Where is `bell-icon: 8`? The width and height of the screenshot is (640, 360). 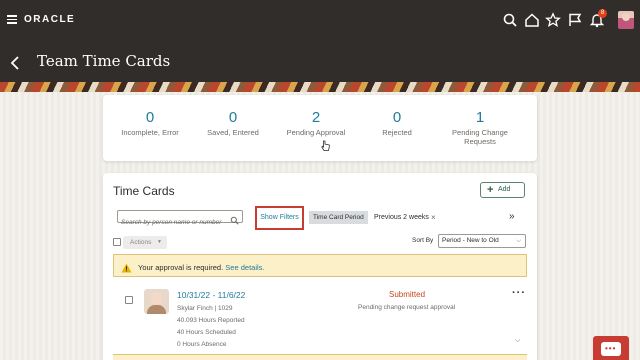 bell-icon: 8 is located at coordinates (598, 18).